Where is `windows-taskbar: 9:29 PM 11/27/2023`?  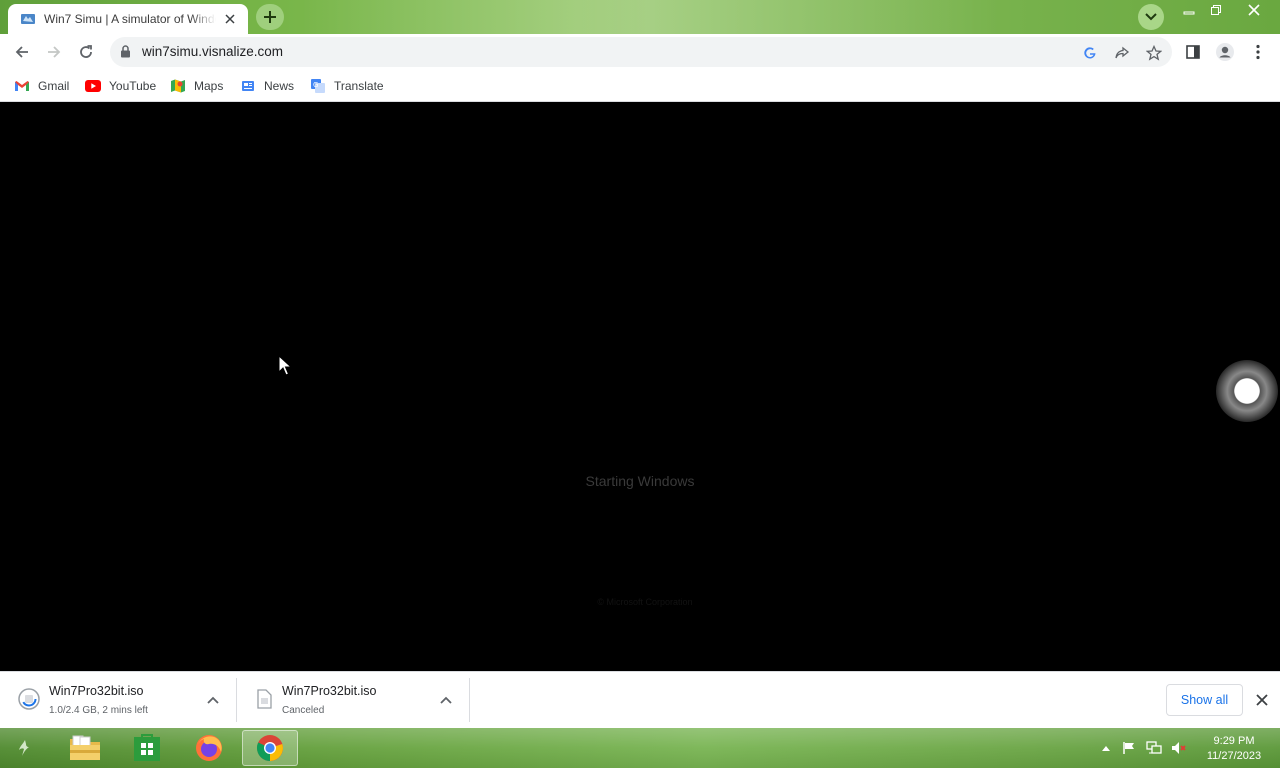
windows-taskbar: 9:29 PM 11/27/2023 is located at coordinates (640, 748).